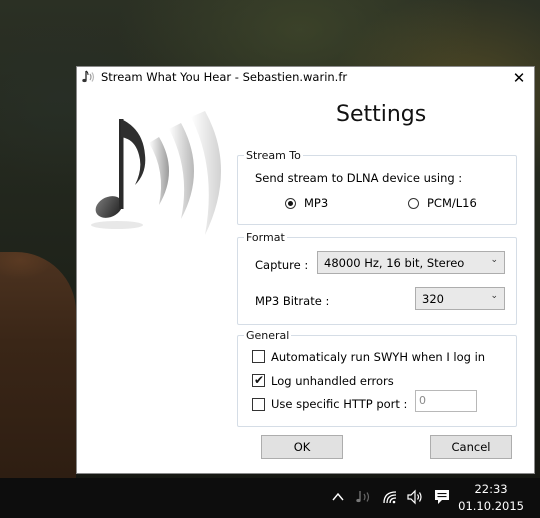 Image resolution: width=540 pixels, height=518 pixels. What do you see at coordinates (377, 278) in the screenshot?
I see `format-group: Format` at bounding box center [377, 278].